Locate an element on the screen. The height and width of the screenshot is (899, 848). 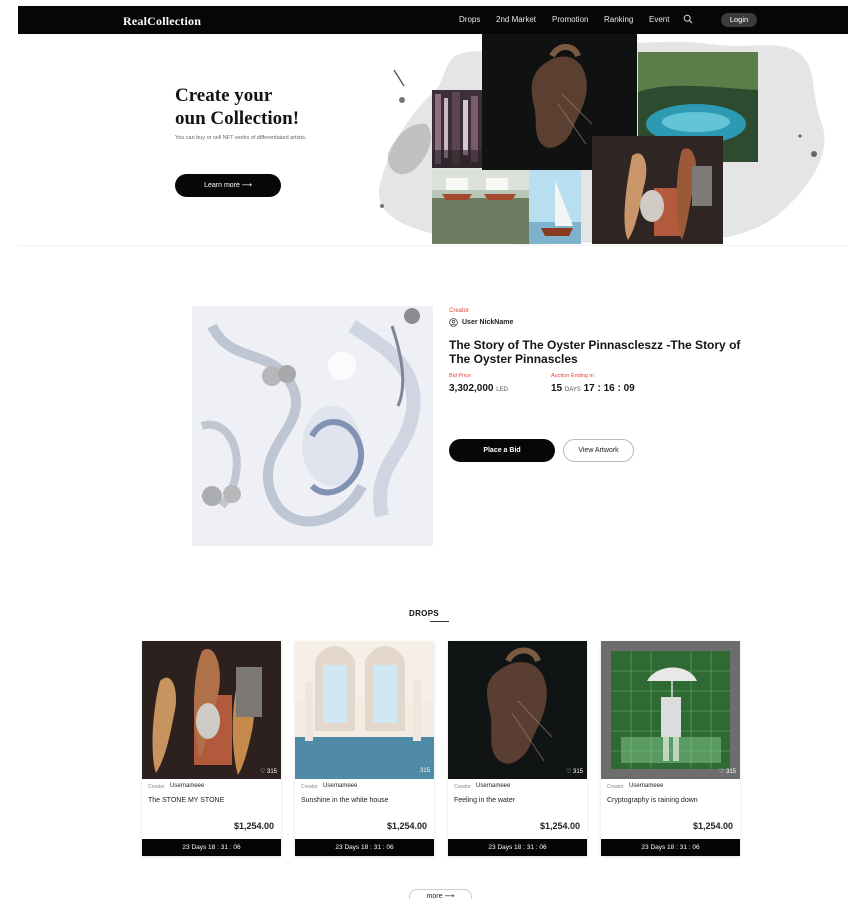
hero-divider is located at coordinates (433, 245).